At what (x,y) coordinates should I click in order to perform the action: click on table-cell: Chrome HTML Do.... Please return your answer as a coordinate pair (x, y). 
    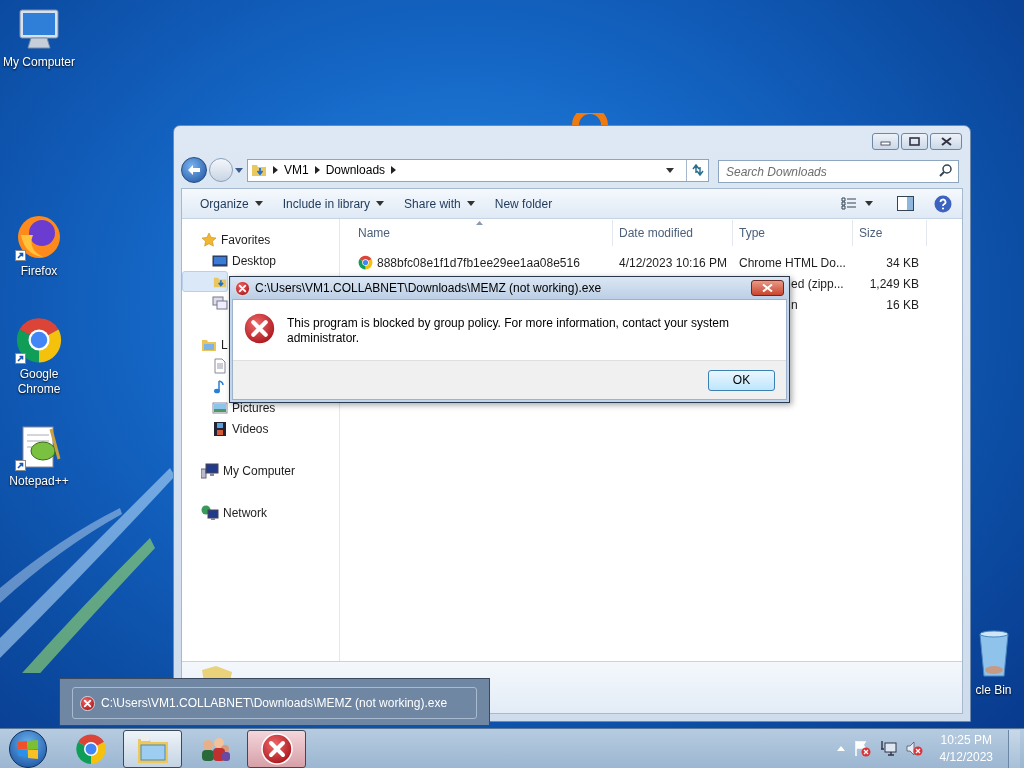
    Looking at the image, I should click on (792, 262).